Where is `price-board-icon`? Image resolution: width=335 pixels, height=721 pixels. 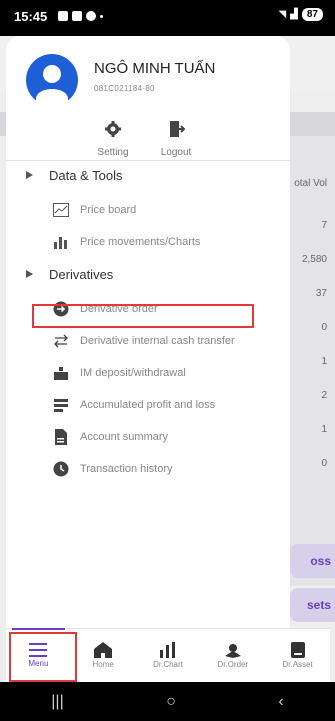
price-board-icon is located at coordinates (61, 210).